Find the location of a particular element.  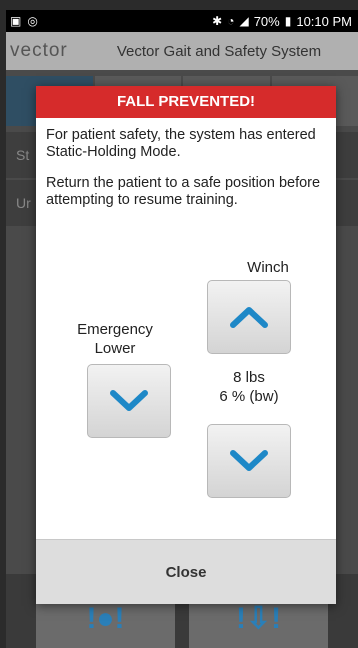

wifi-icon: ◔ is located at coordinates (231, 21).